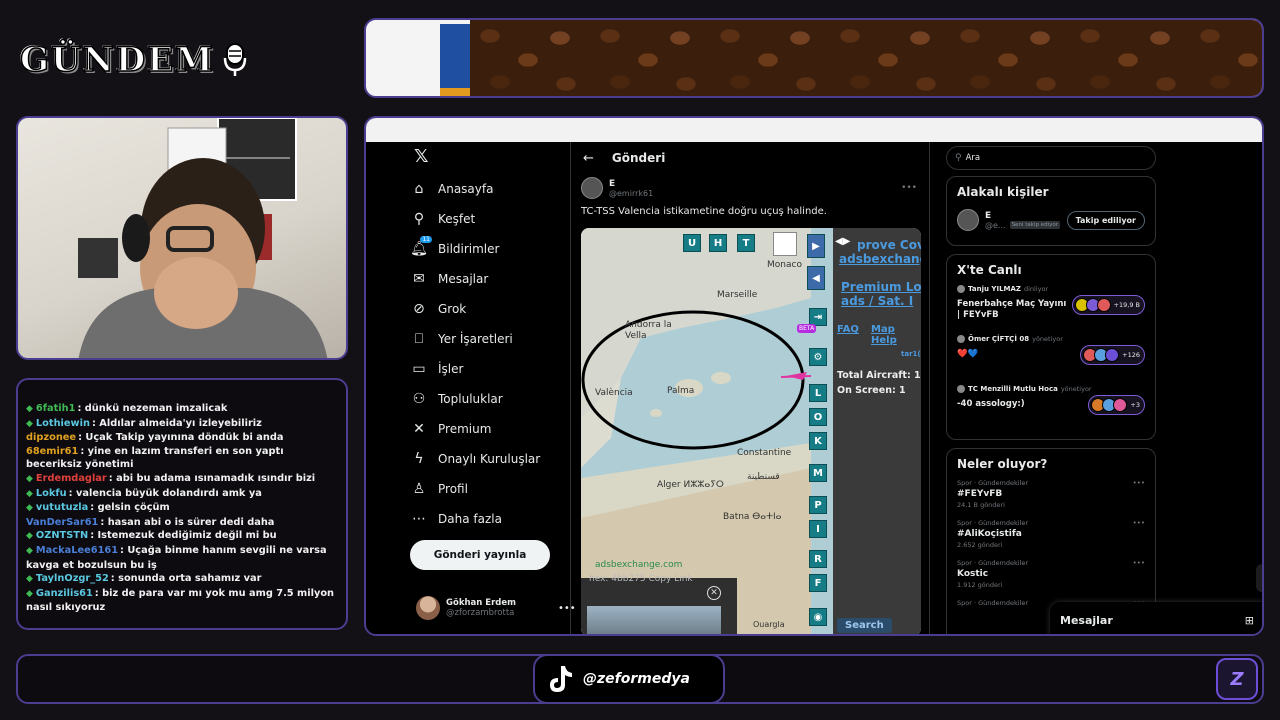 The height and width of the screenshot is (720, 1280). I want to click on map-btn-f: F, so click(818, 583).